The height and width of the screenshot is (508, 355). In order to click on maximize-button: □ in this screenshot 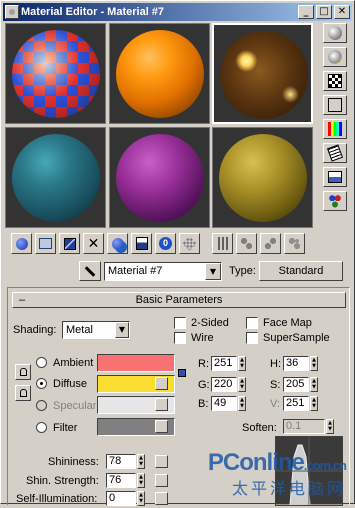, I will do `click(324, 12)`.